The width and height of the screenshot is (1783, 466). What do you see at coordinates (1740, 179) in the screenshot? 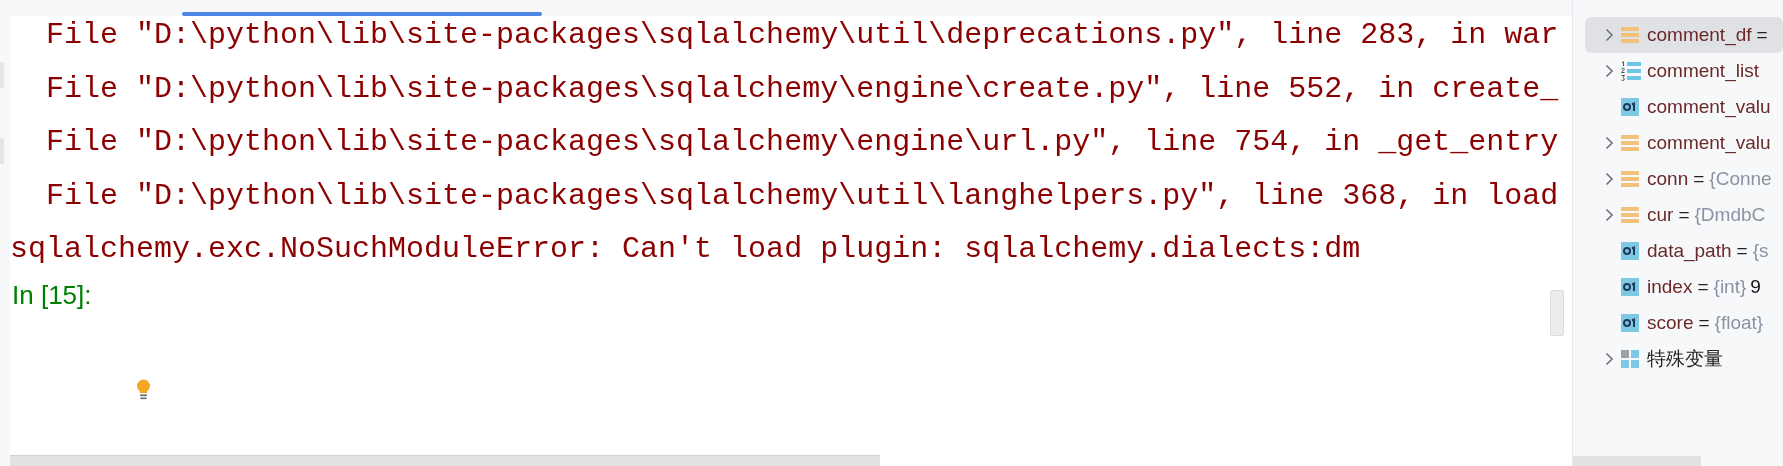
I see `variable-type: {Conne` at bounding box center [1740, 179].